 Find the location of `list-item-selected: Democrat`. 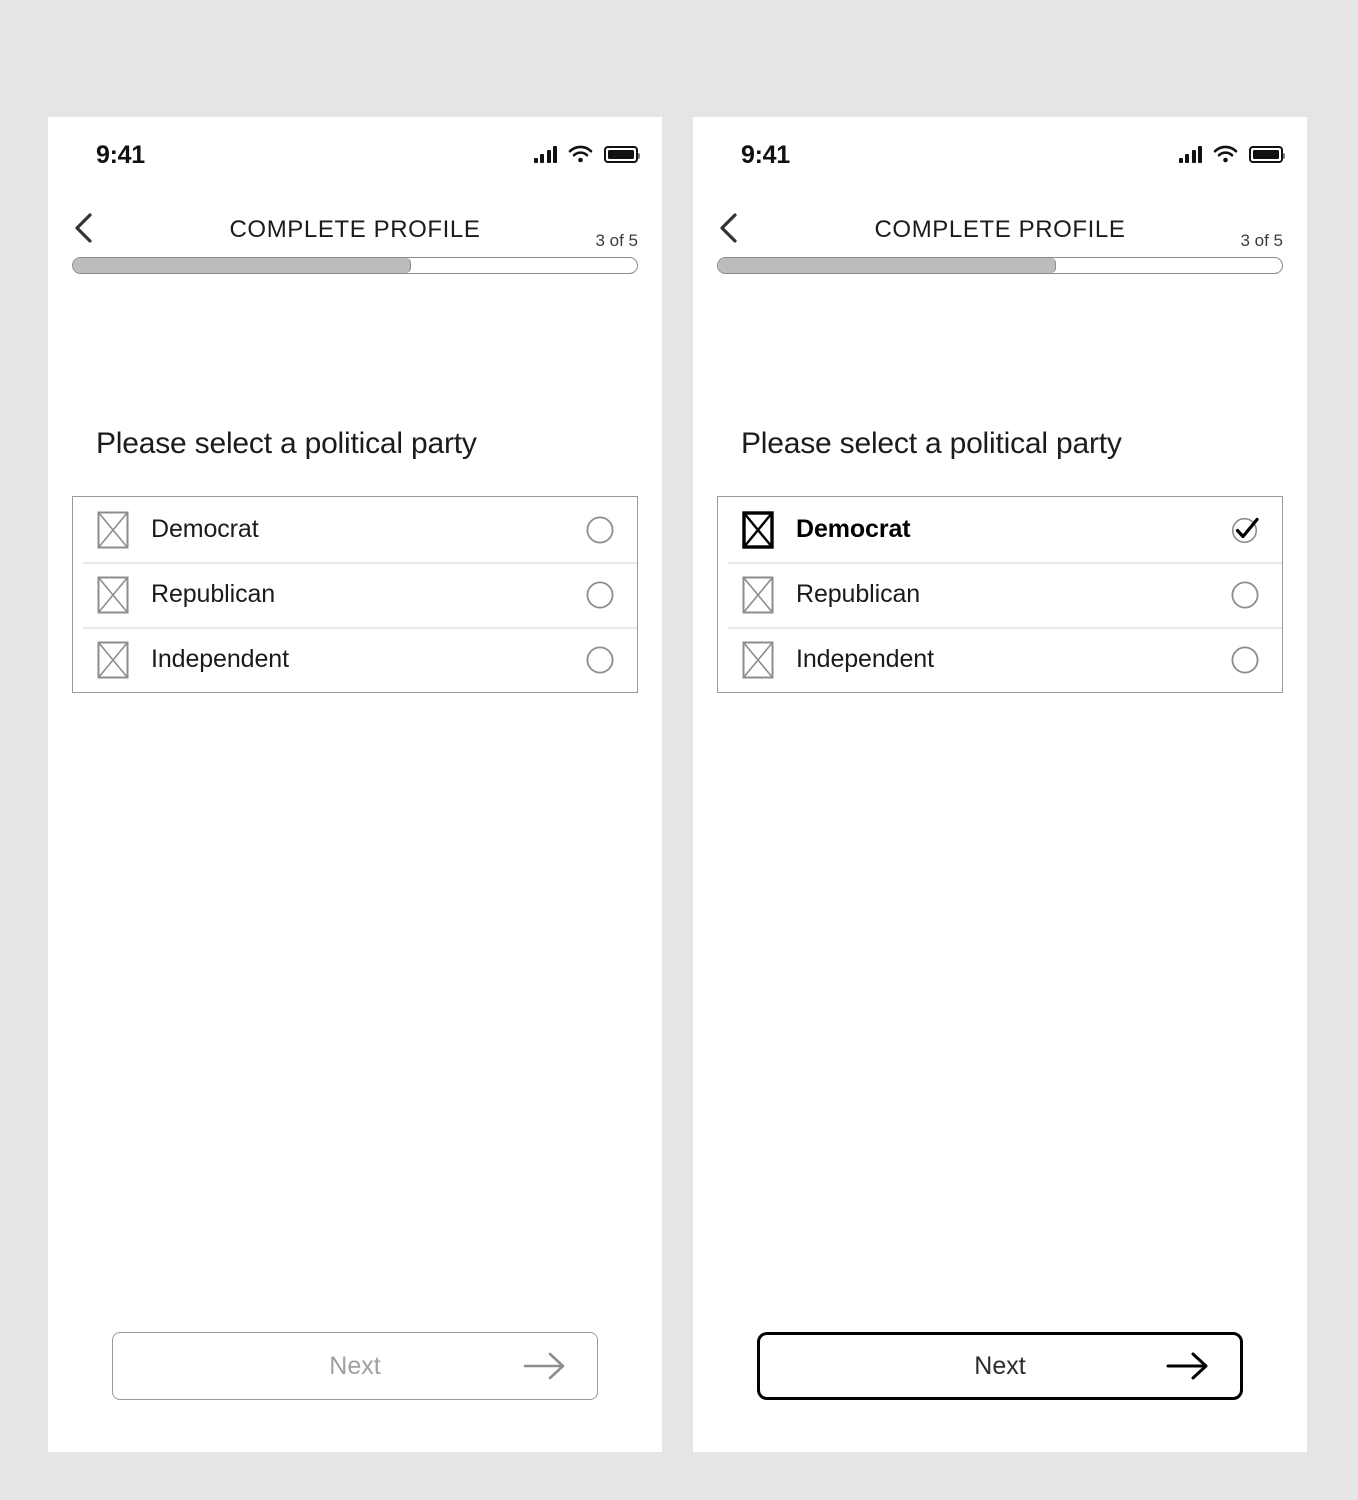

list-item-selected: Democrat is located at coordinates (1000, 529).